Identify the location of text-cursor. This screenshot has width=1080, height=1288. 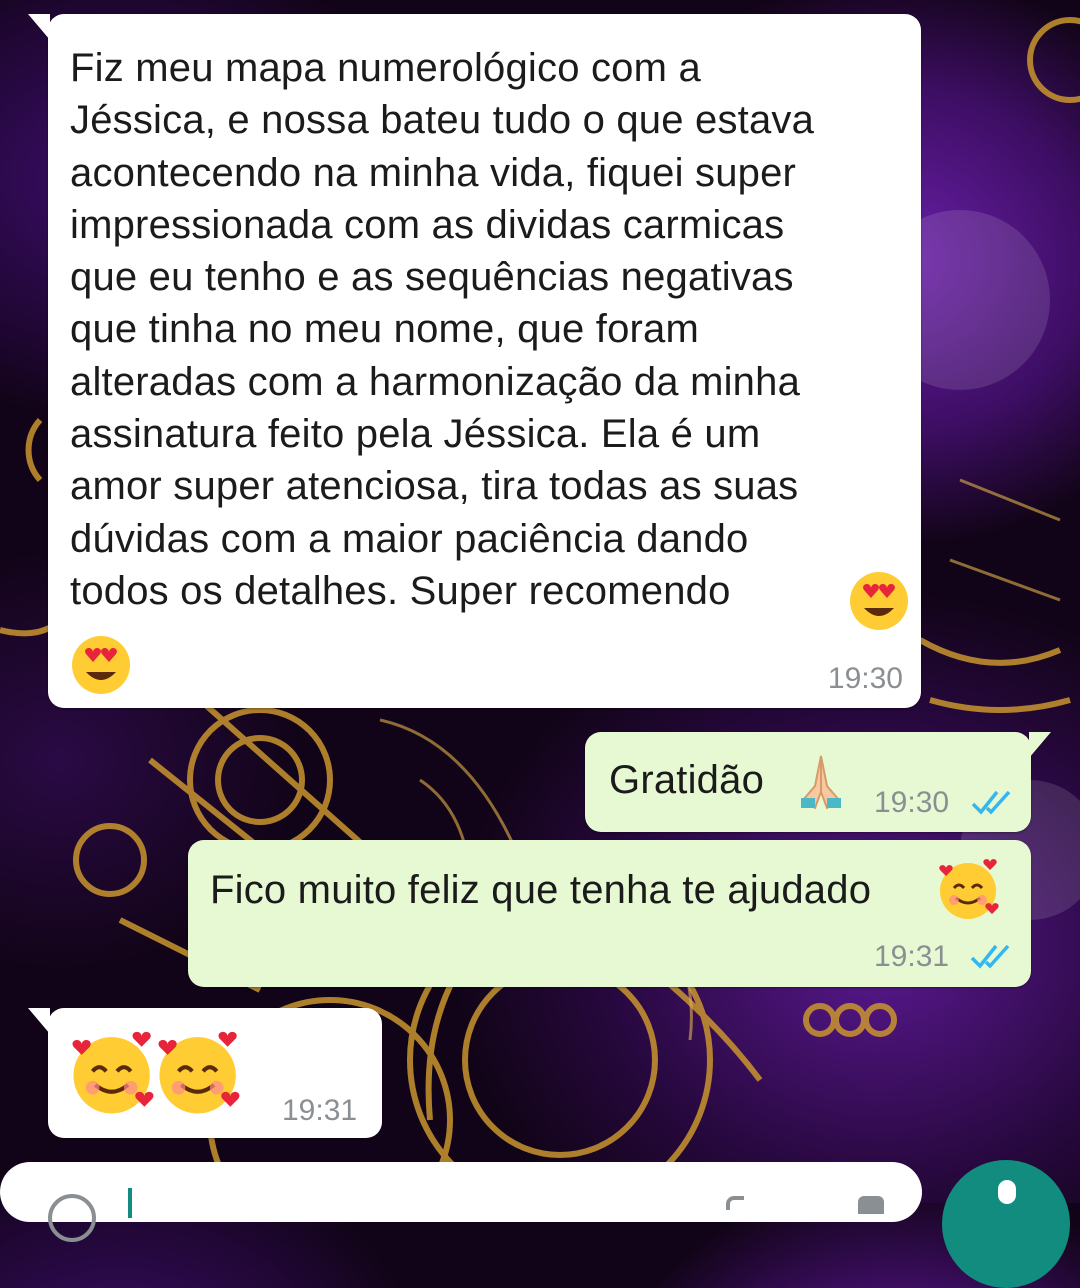
(130, 1203).